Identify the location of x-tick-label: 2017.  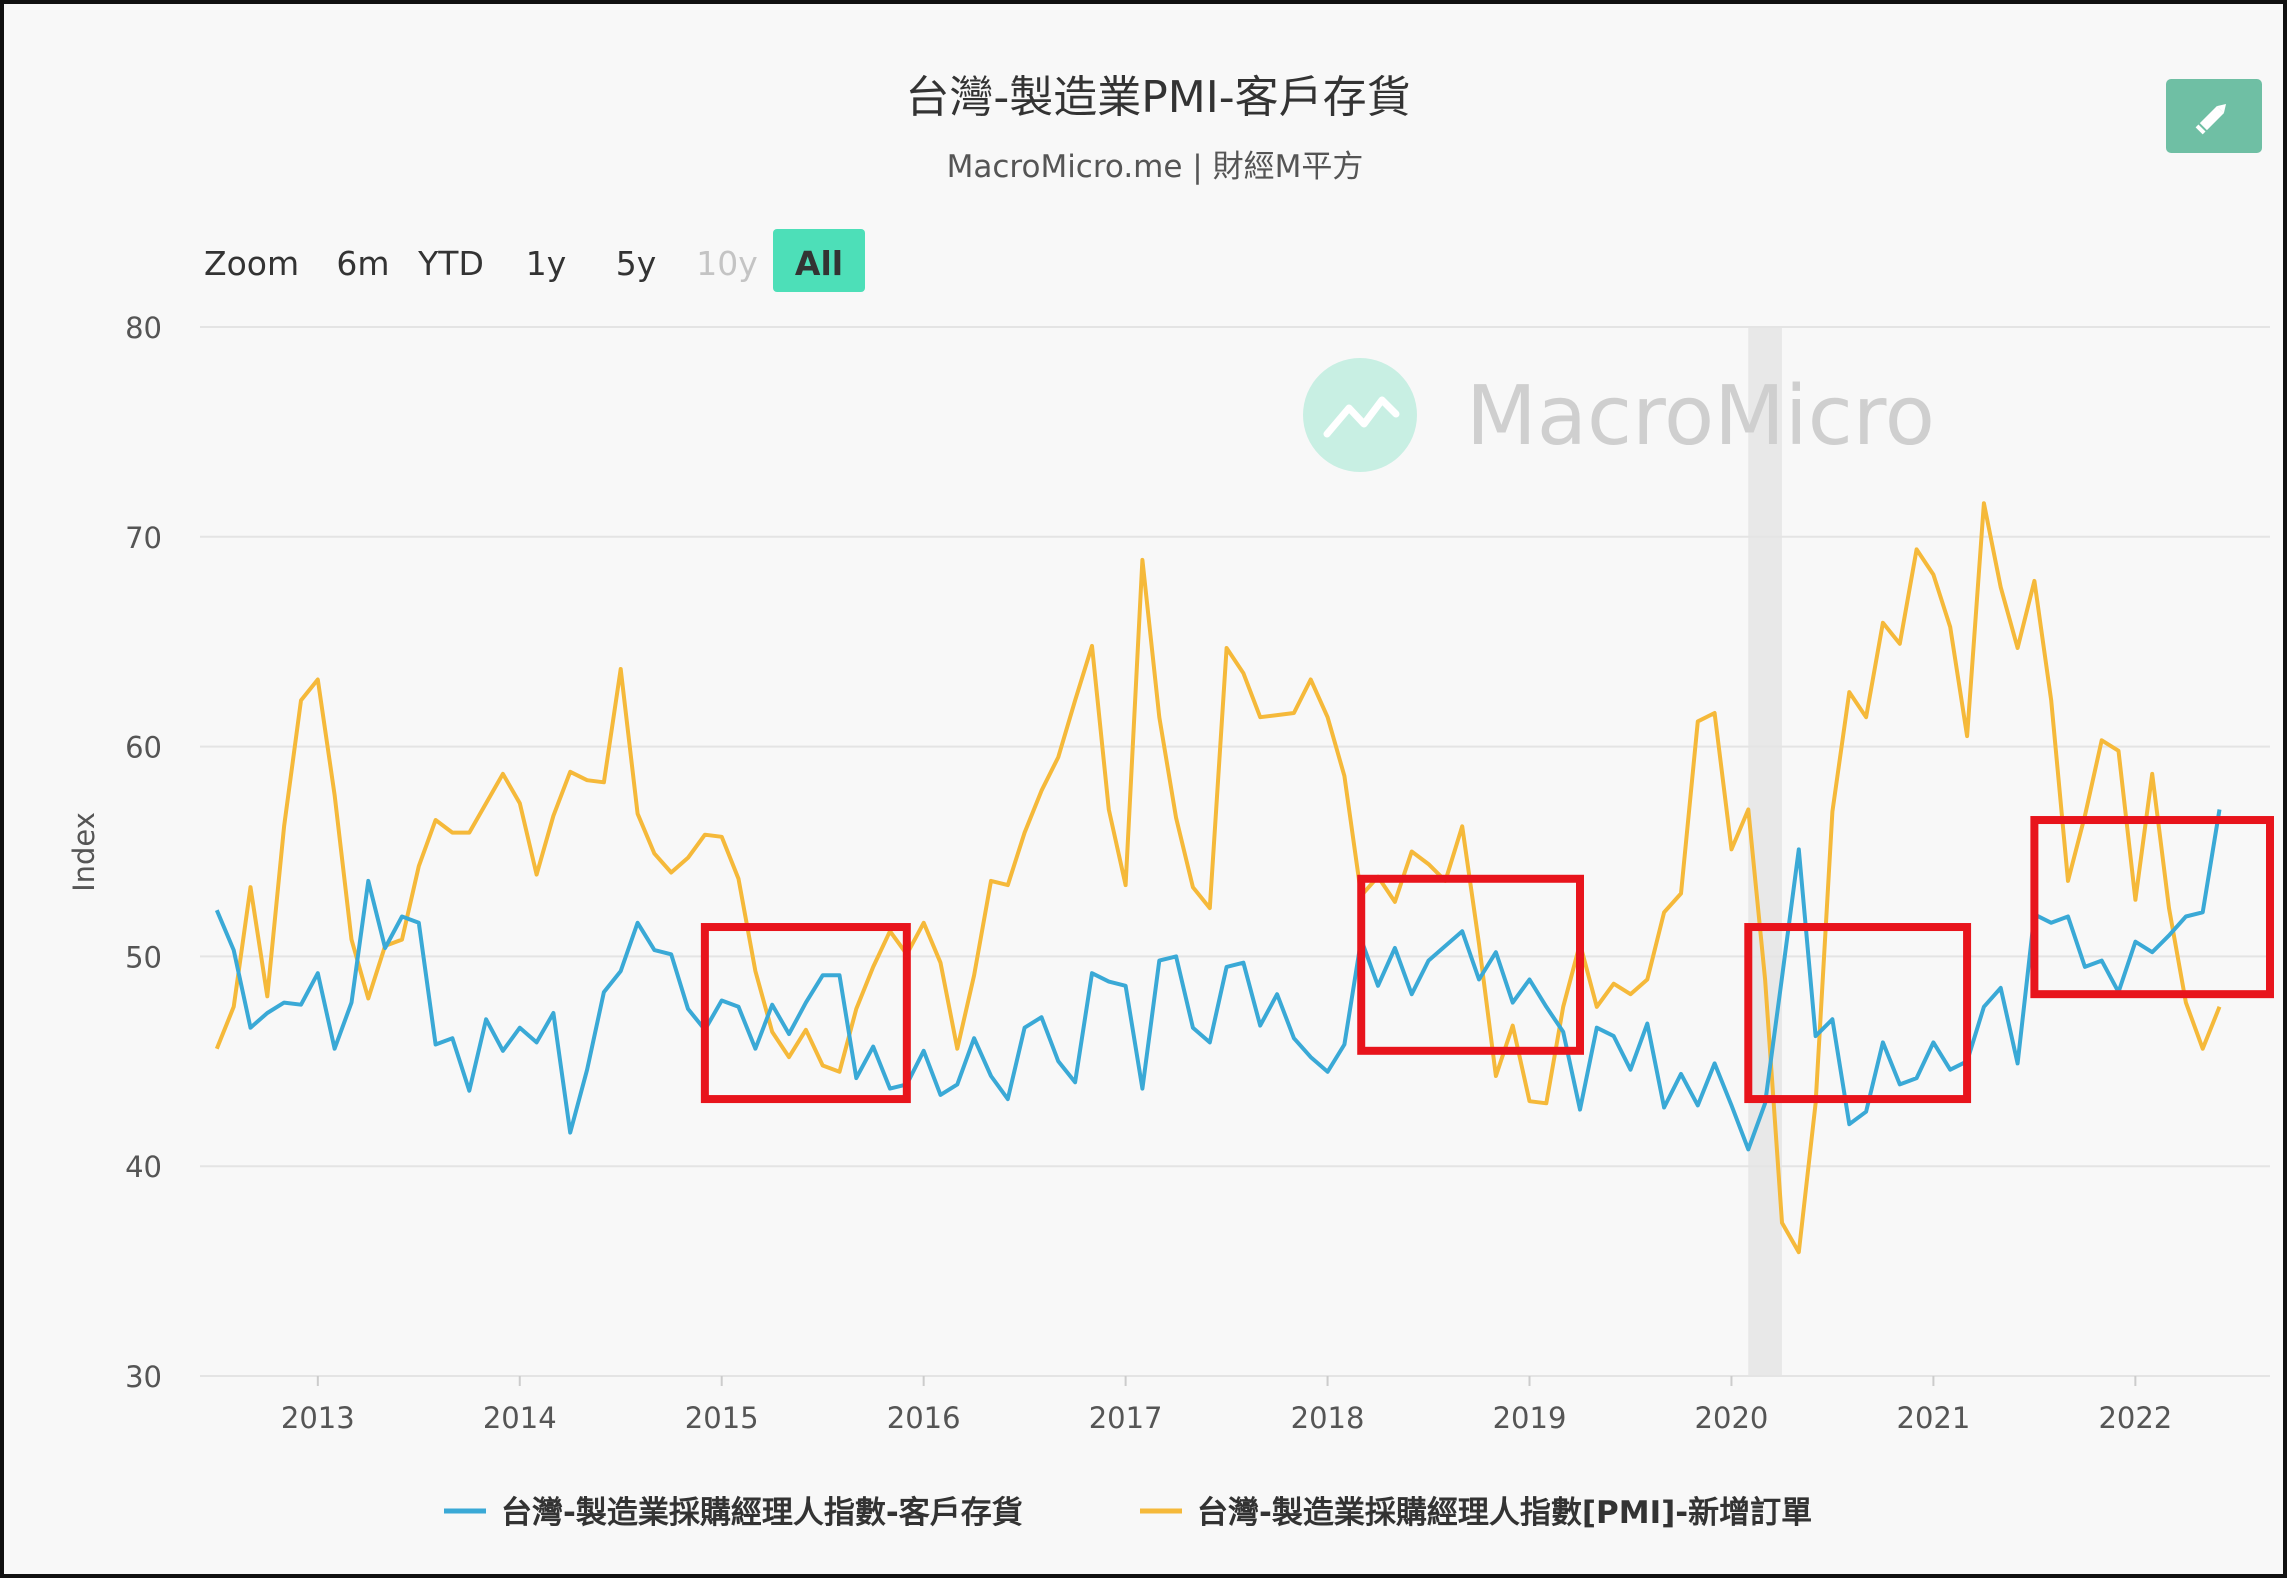
(1126, 1418).